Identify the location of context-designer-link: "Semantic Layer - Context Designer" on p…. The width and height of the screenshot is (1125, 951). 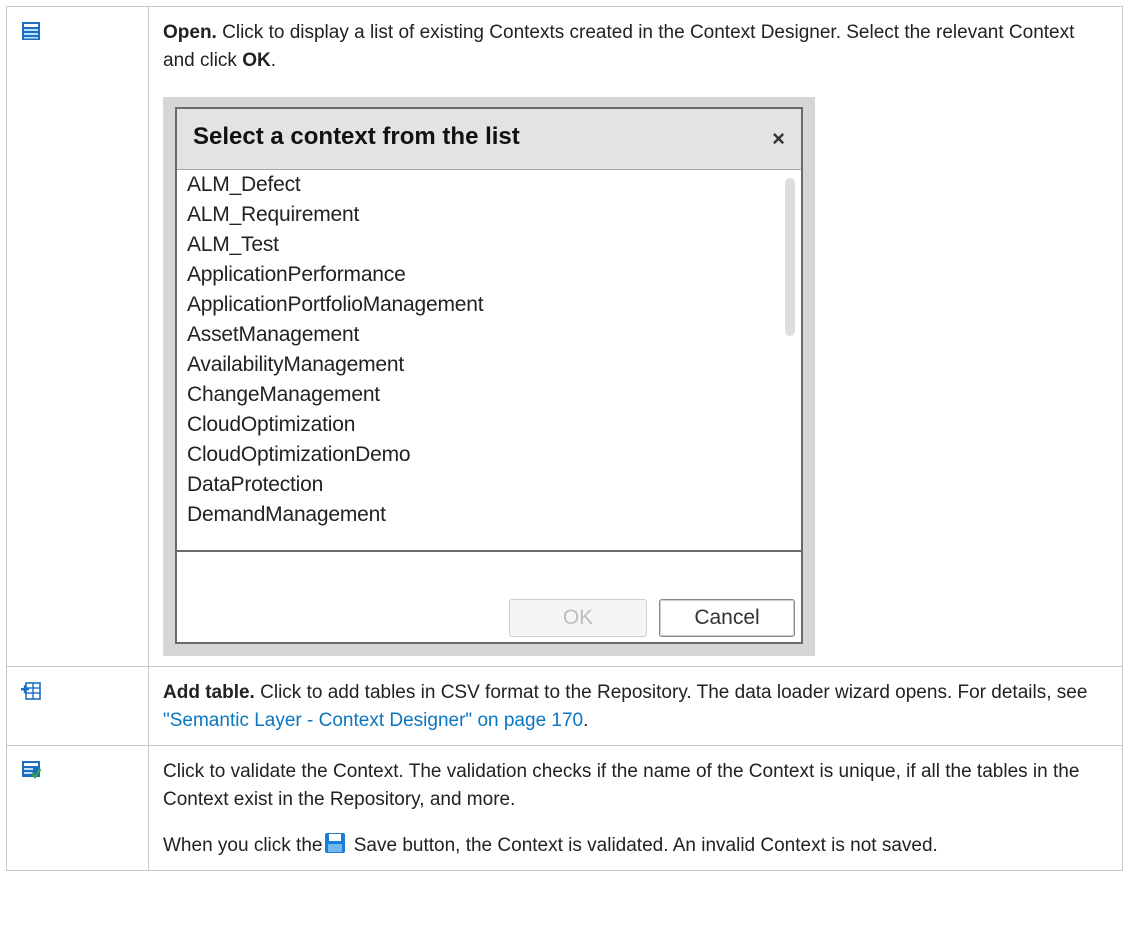
(373, 720).